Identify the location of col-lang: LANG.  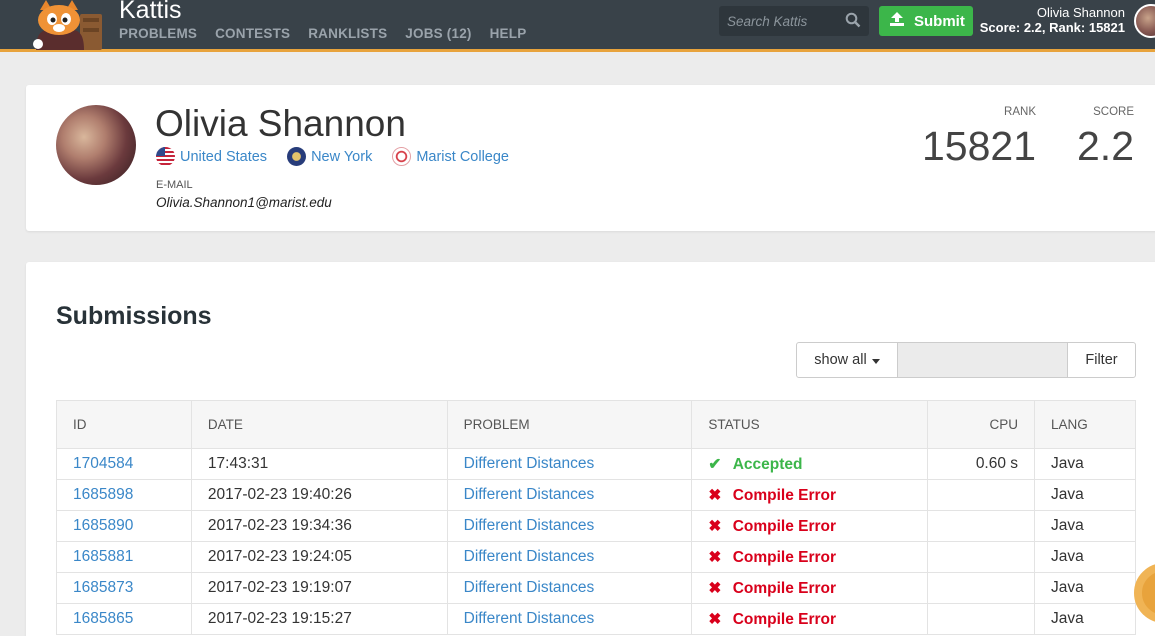
(1085, 424).